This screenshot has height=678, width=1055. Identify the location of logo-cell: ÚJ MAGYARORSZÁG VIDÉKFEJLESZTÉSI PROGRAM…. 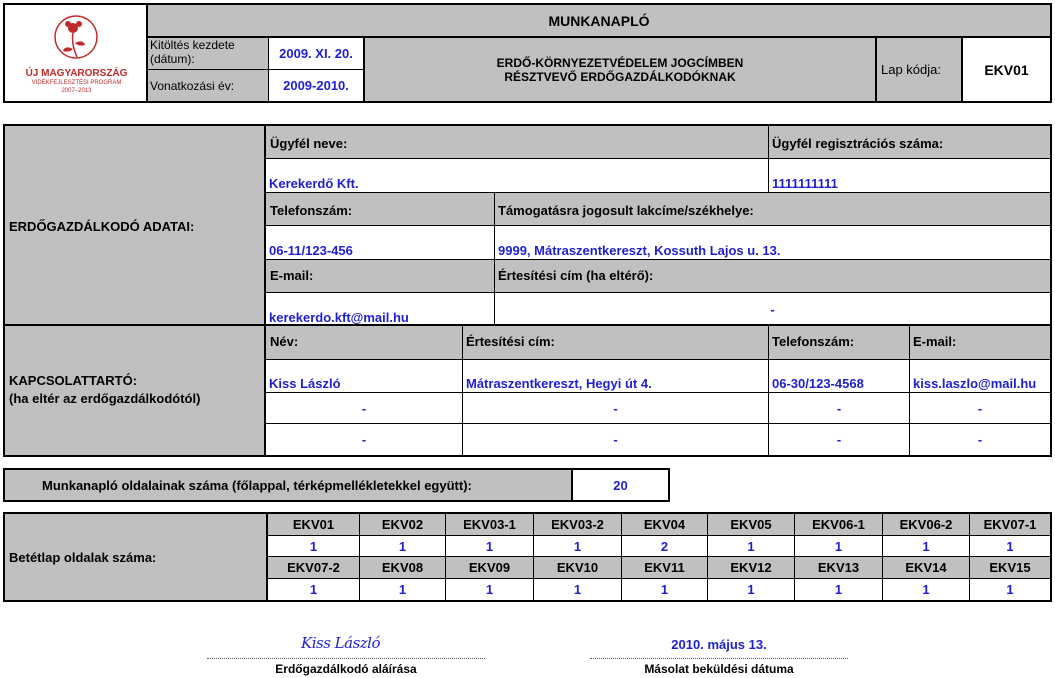
(76, 53).